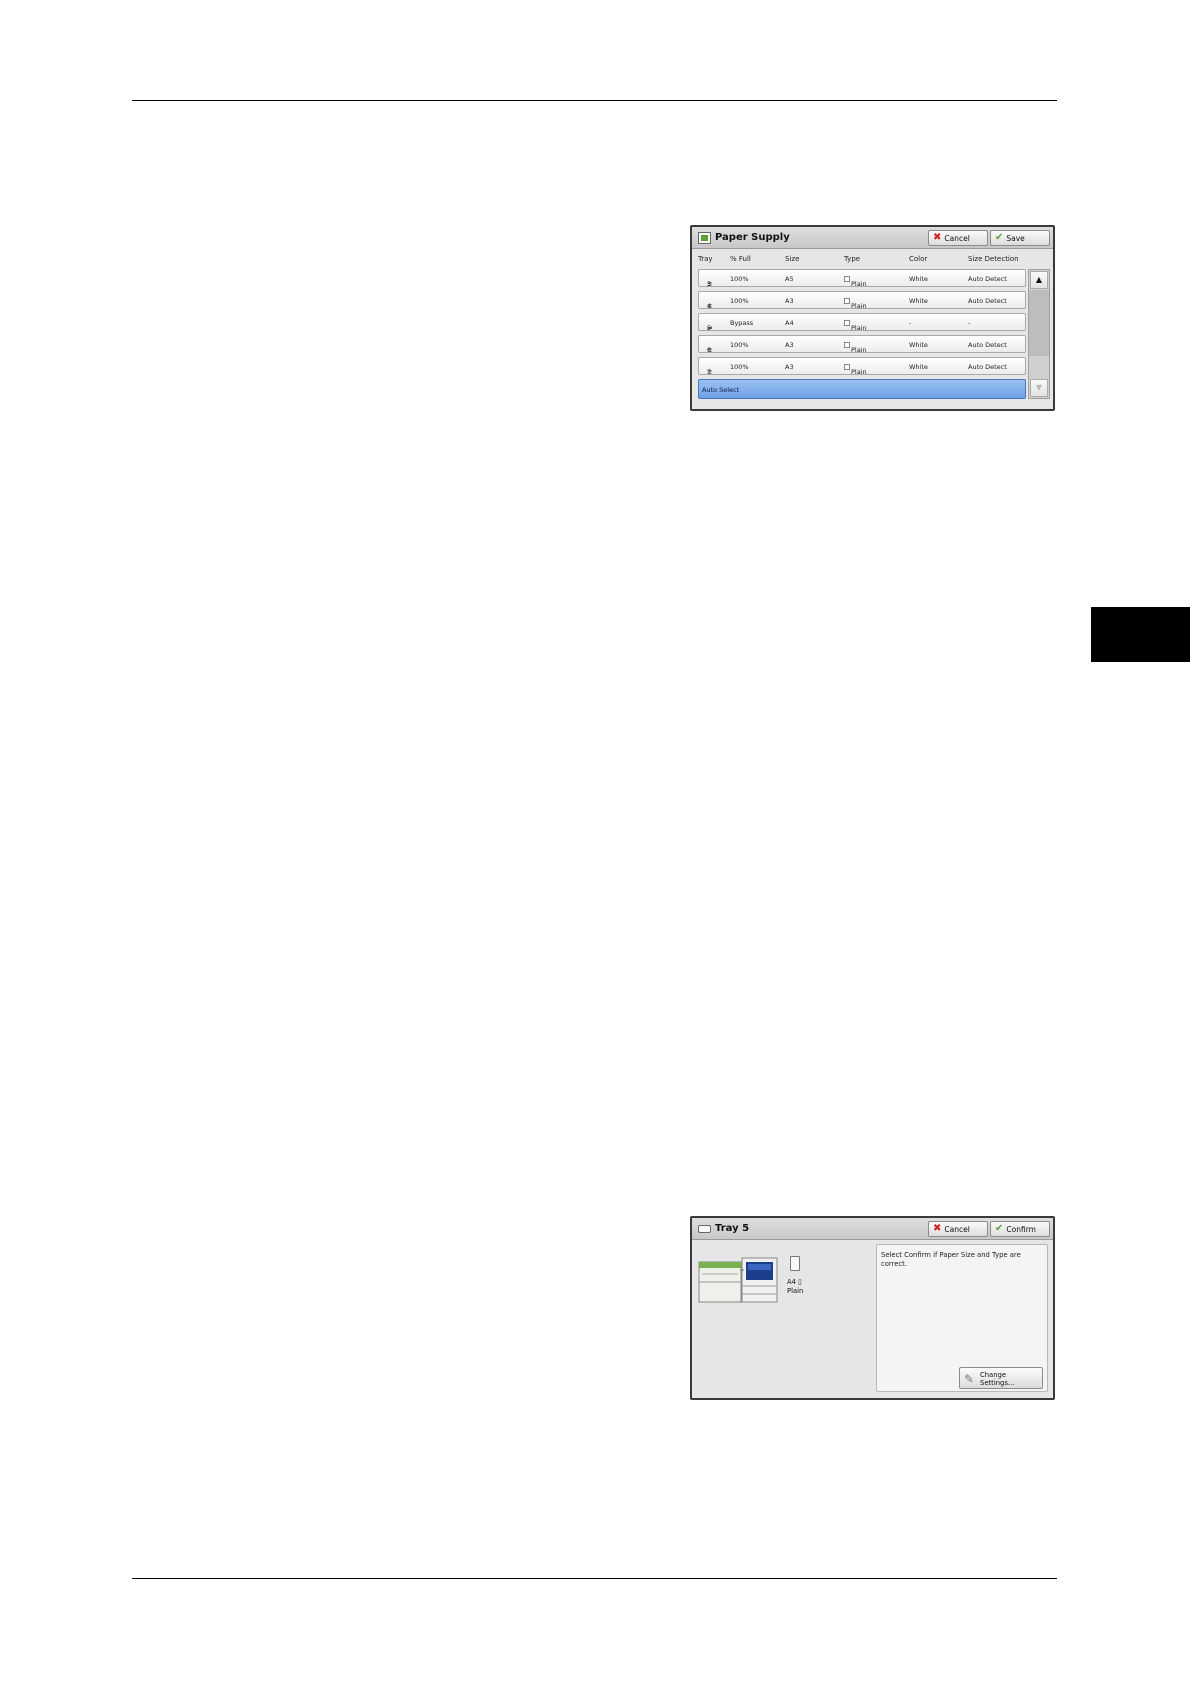 The width and height of the screenshot is (1190, 1684). What do you see at coordinates (732, 1228) in the screenshot?
I see `tray5-title: Tray 5` at bounding box center [732, 1228].